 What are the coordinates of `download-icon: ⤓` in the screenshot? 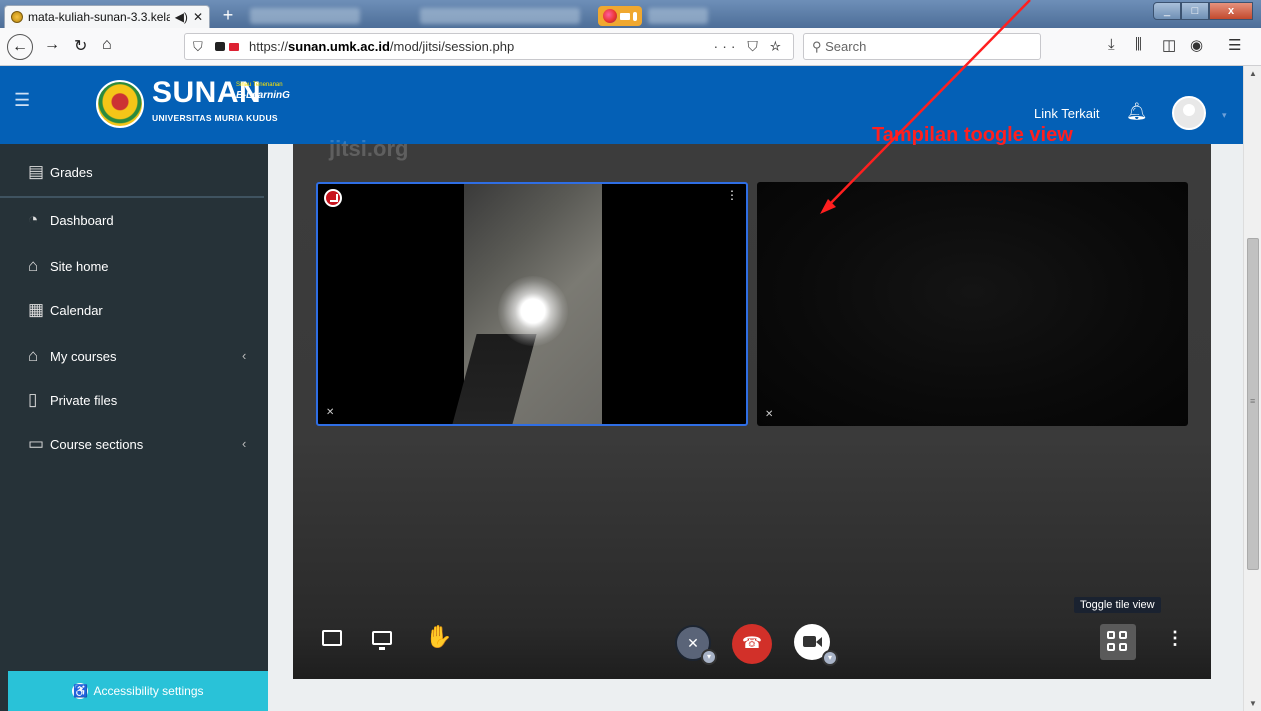 It's located at (1111, 44).